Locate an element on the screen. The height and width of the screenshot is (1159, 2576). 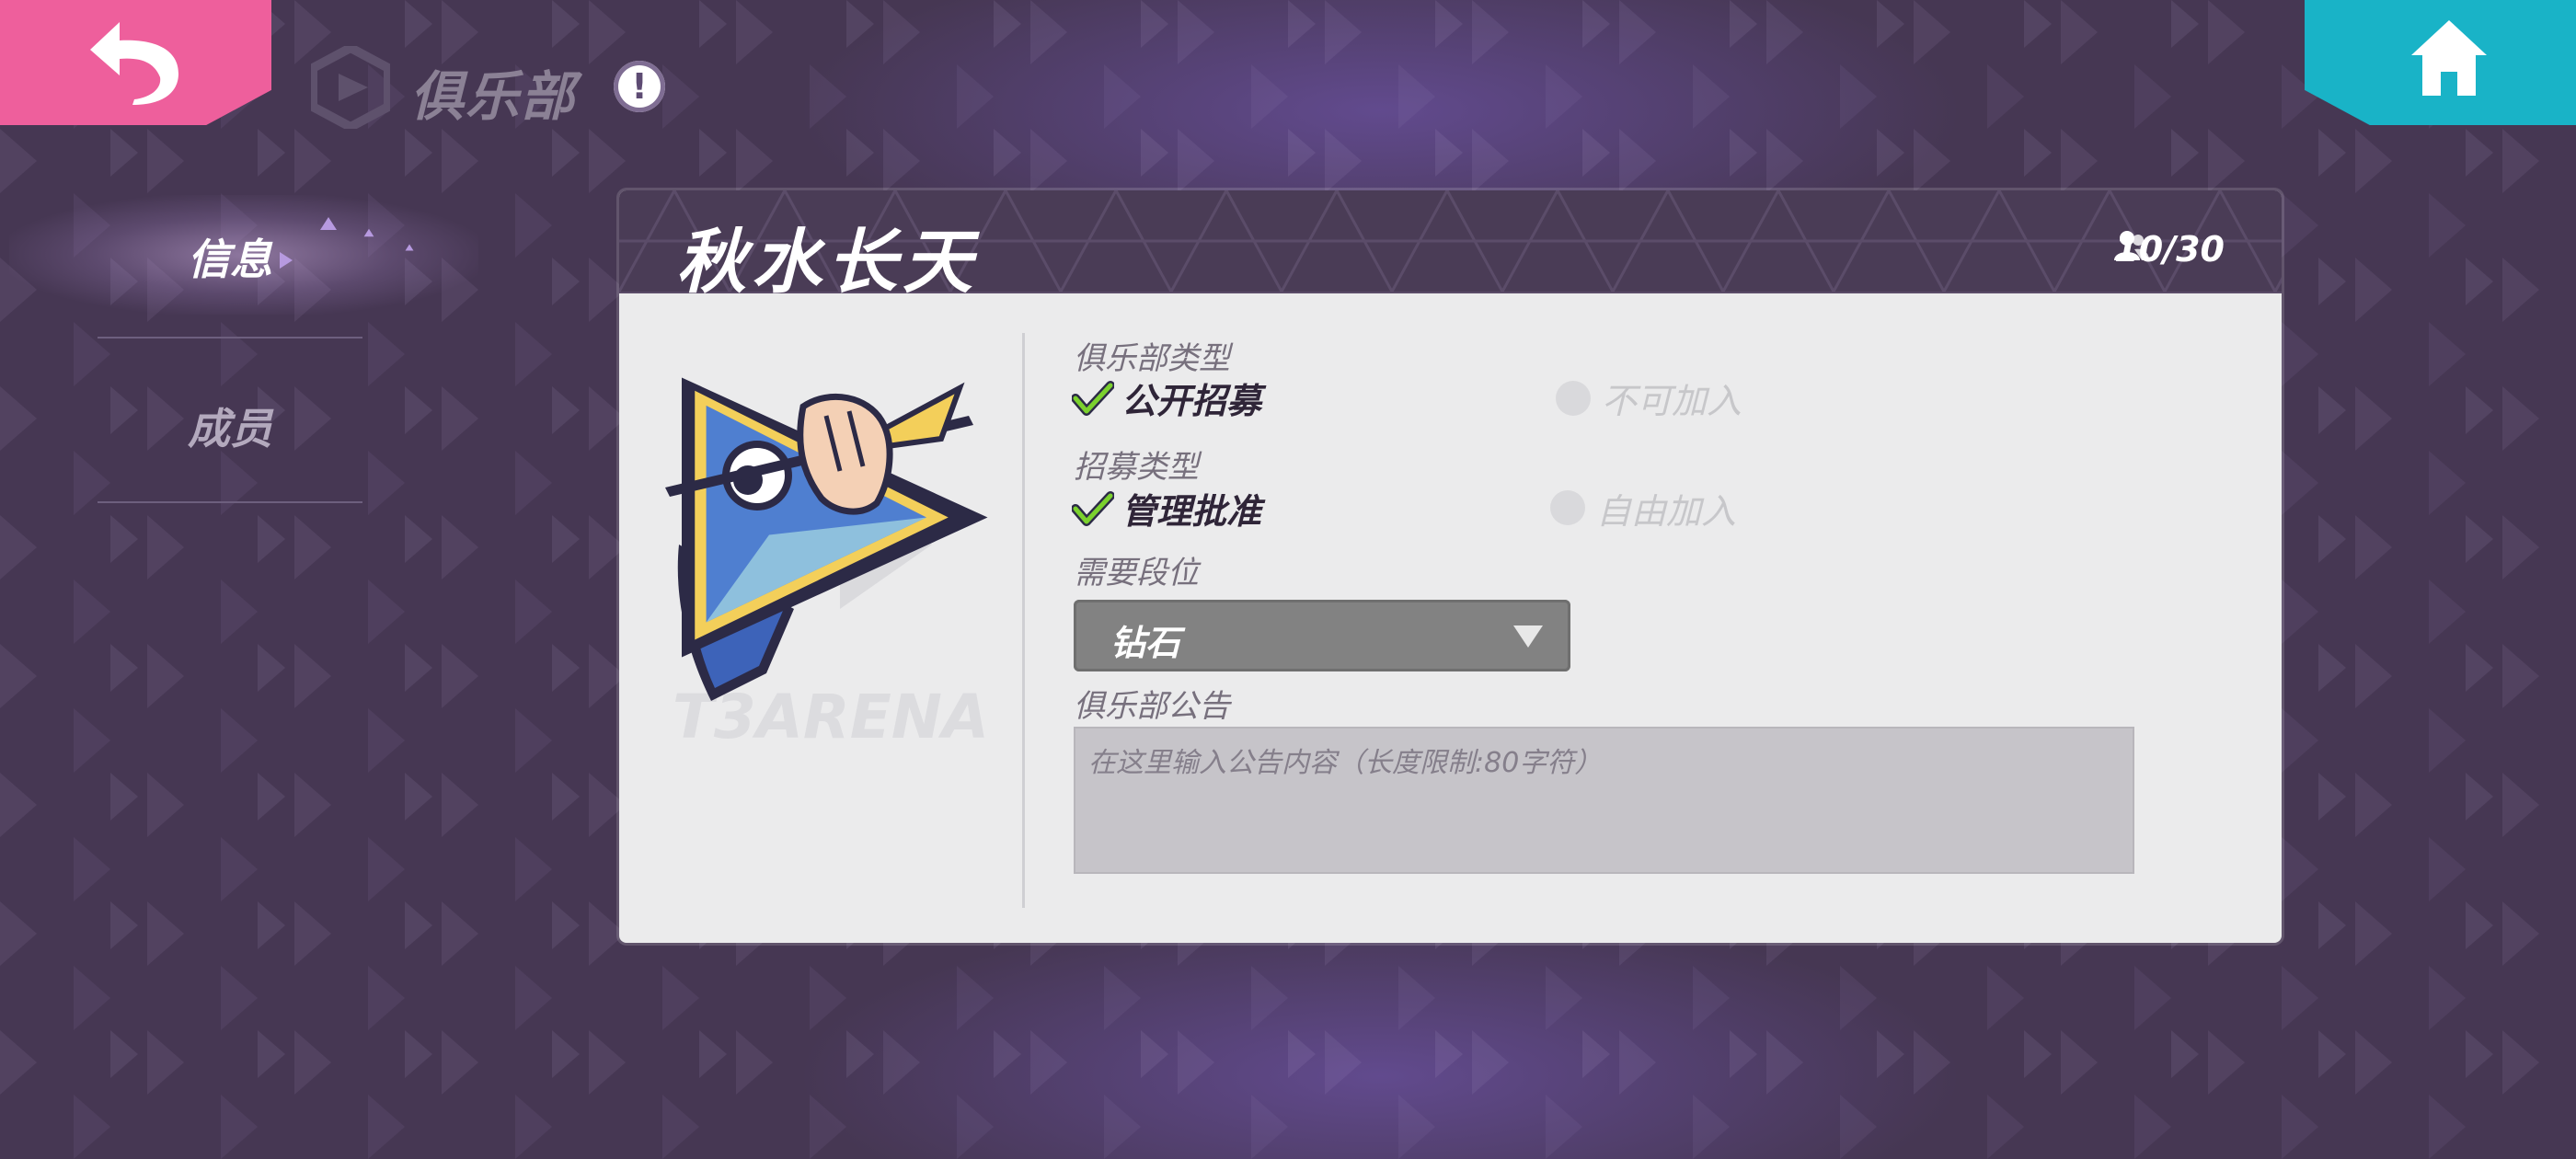
rank-dropdown-value: 钻石 is located at coordinates (1145, 643).